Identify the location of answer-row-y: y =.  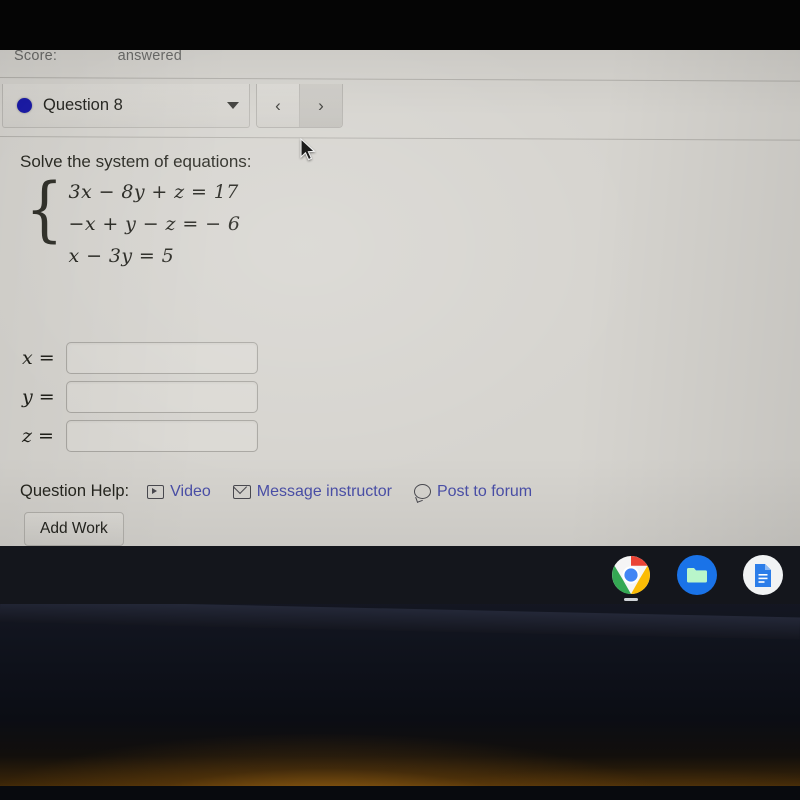
(140, 397).